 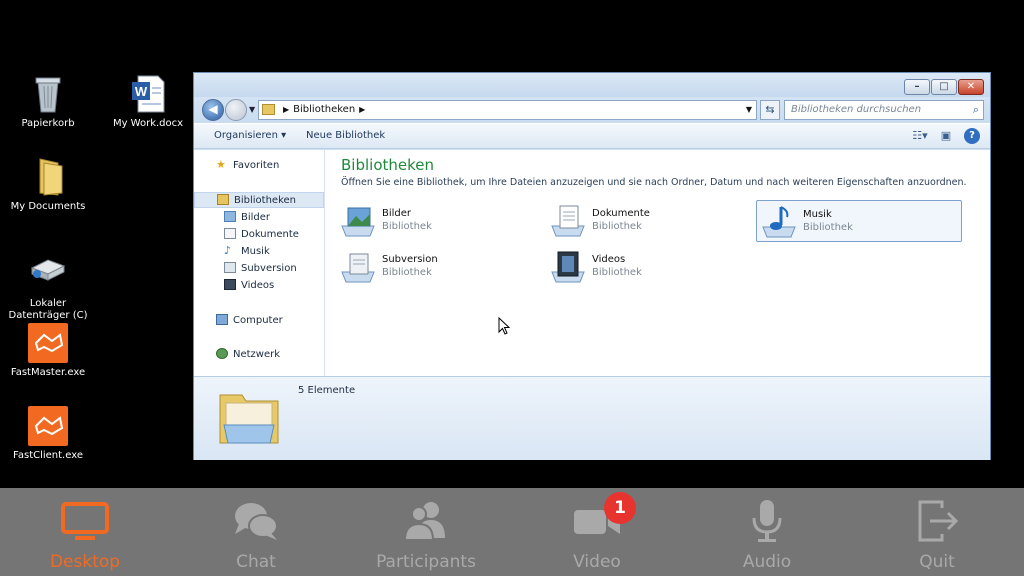 I want to click on desktop-icon-fastmaster: FastMaster.exe, so click(x=48, y=351).